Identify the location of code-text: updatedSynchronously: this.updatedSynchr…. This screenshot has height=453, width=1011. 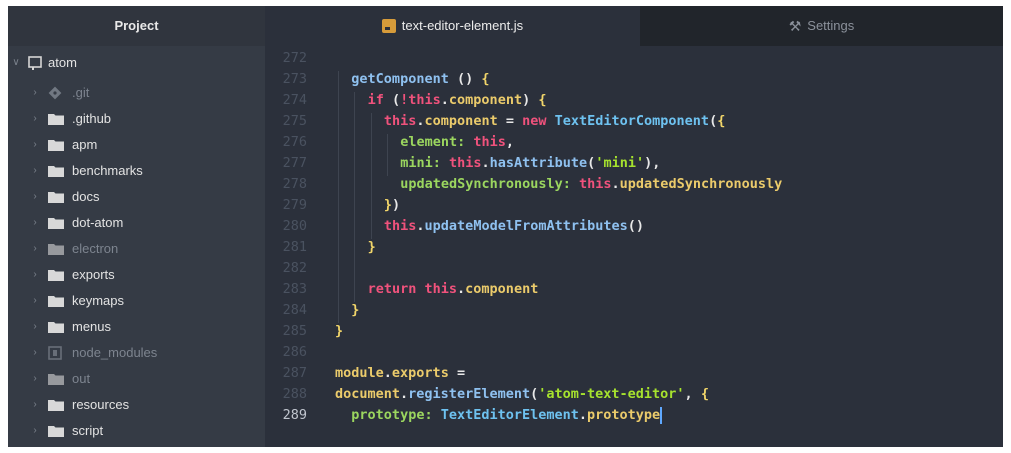
(591, 184).